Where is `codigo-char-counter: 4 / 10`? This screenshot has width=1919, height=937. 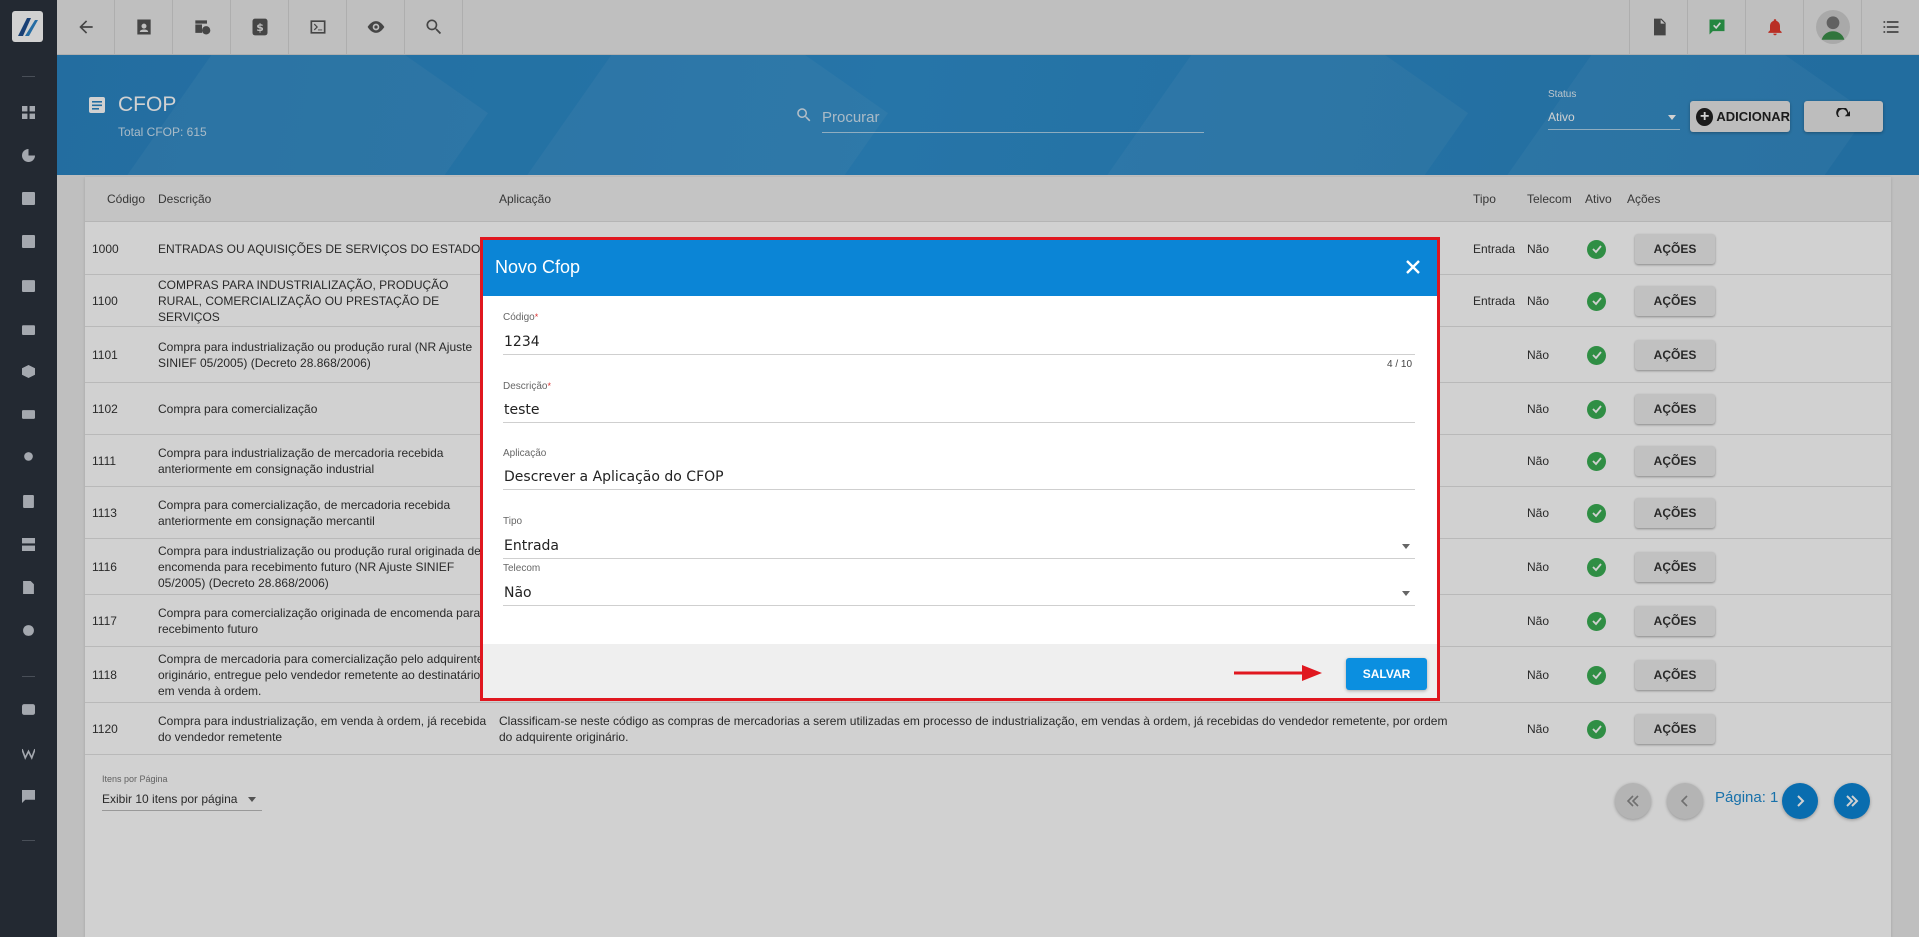
codigo-char-counter: 4 / 10 is located at coordinates (1400, 364).